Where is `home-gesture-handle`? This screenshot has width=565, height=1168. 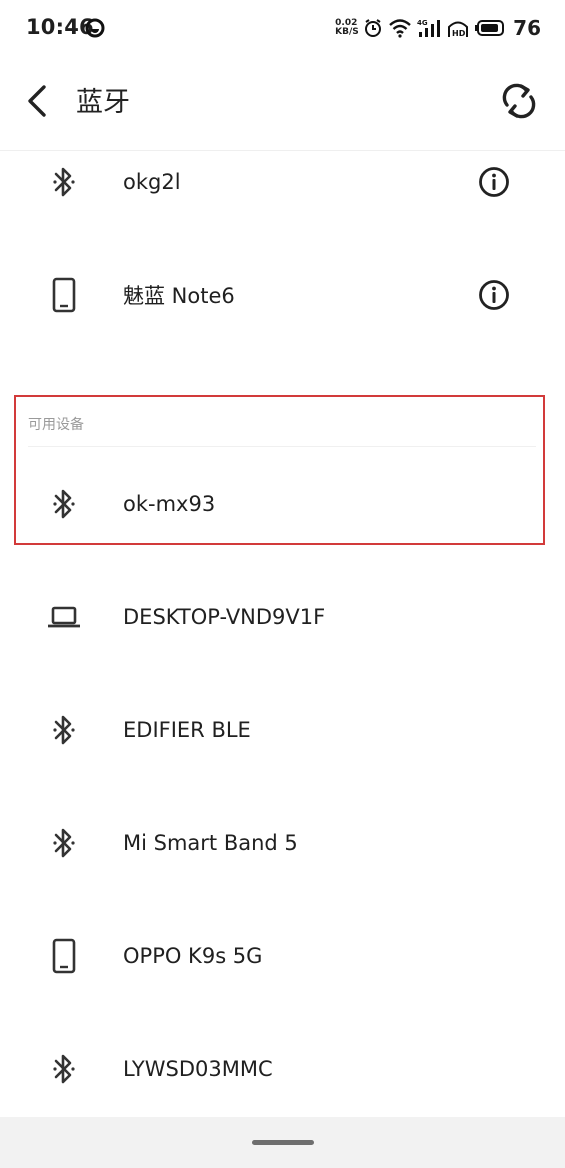 home-gesture-handle is located at coordinates (283, 1142).